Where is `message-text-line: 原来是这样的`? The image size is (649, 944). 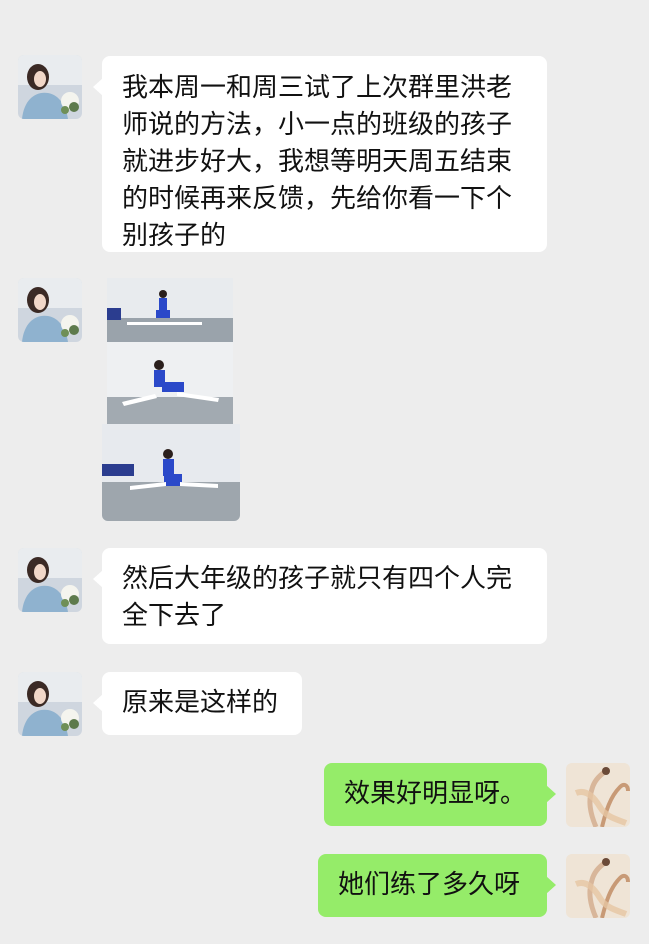 message-text-line: 原来是这样的 is located at coordinates (200, 703).